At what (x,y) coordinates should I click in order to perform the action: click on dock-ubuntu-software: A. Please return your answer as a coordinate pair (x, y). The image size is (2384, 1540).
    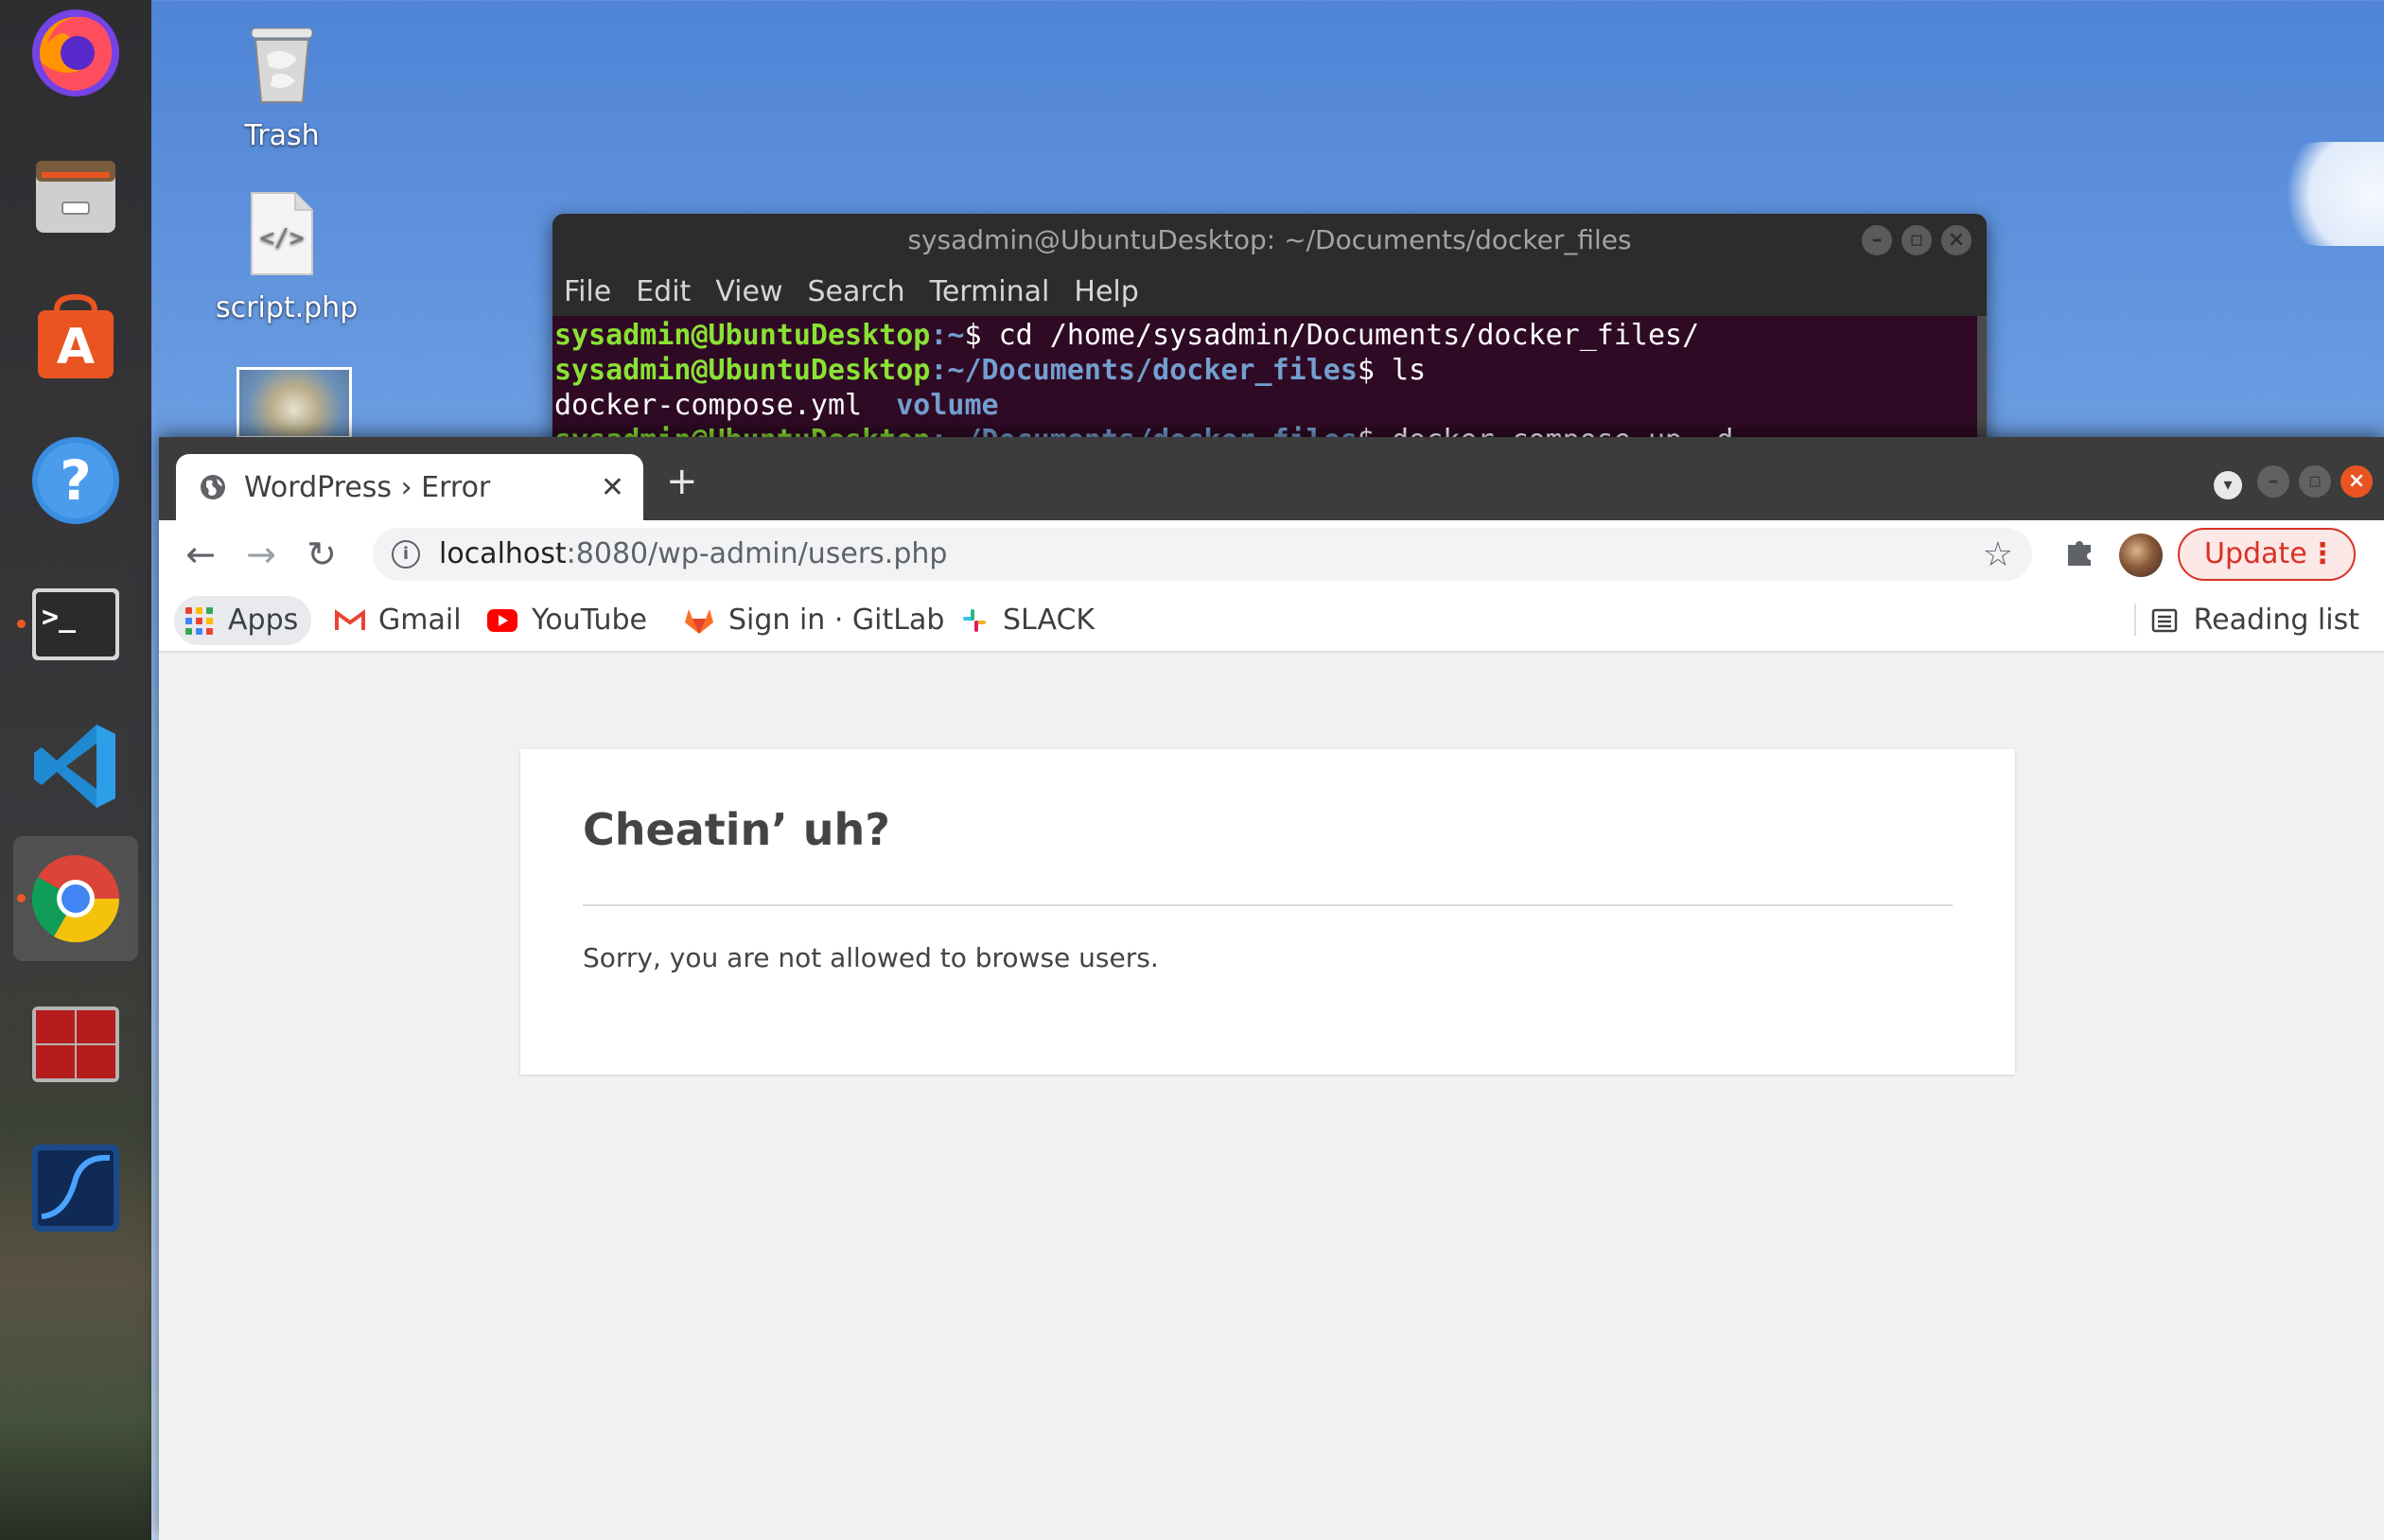
    Looking at the image, I should click on (75, 336).